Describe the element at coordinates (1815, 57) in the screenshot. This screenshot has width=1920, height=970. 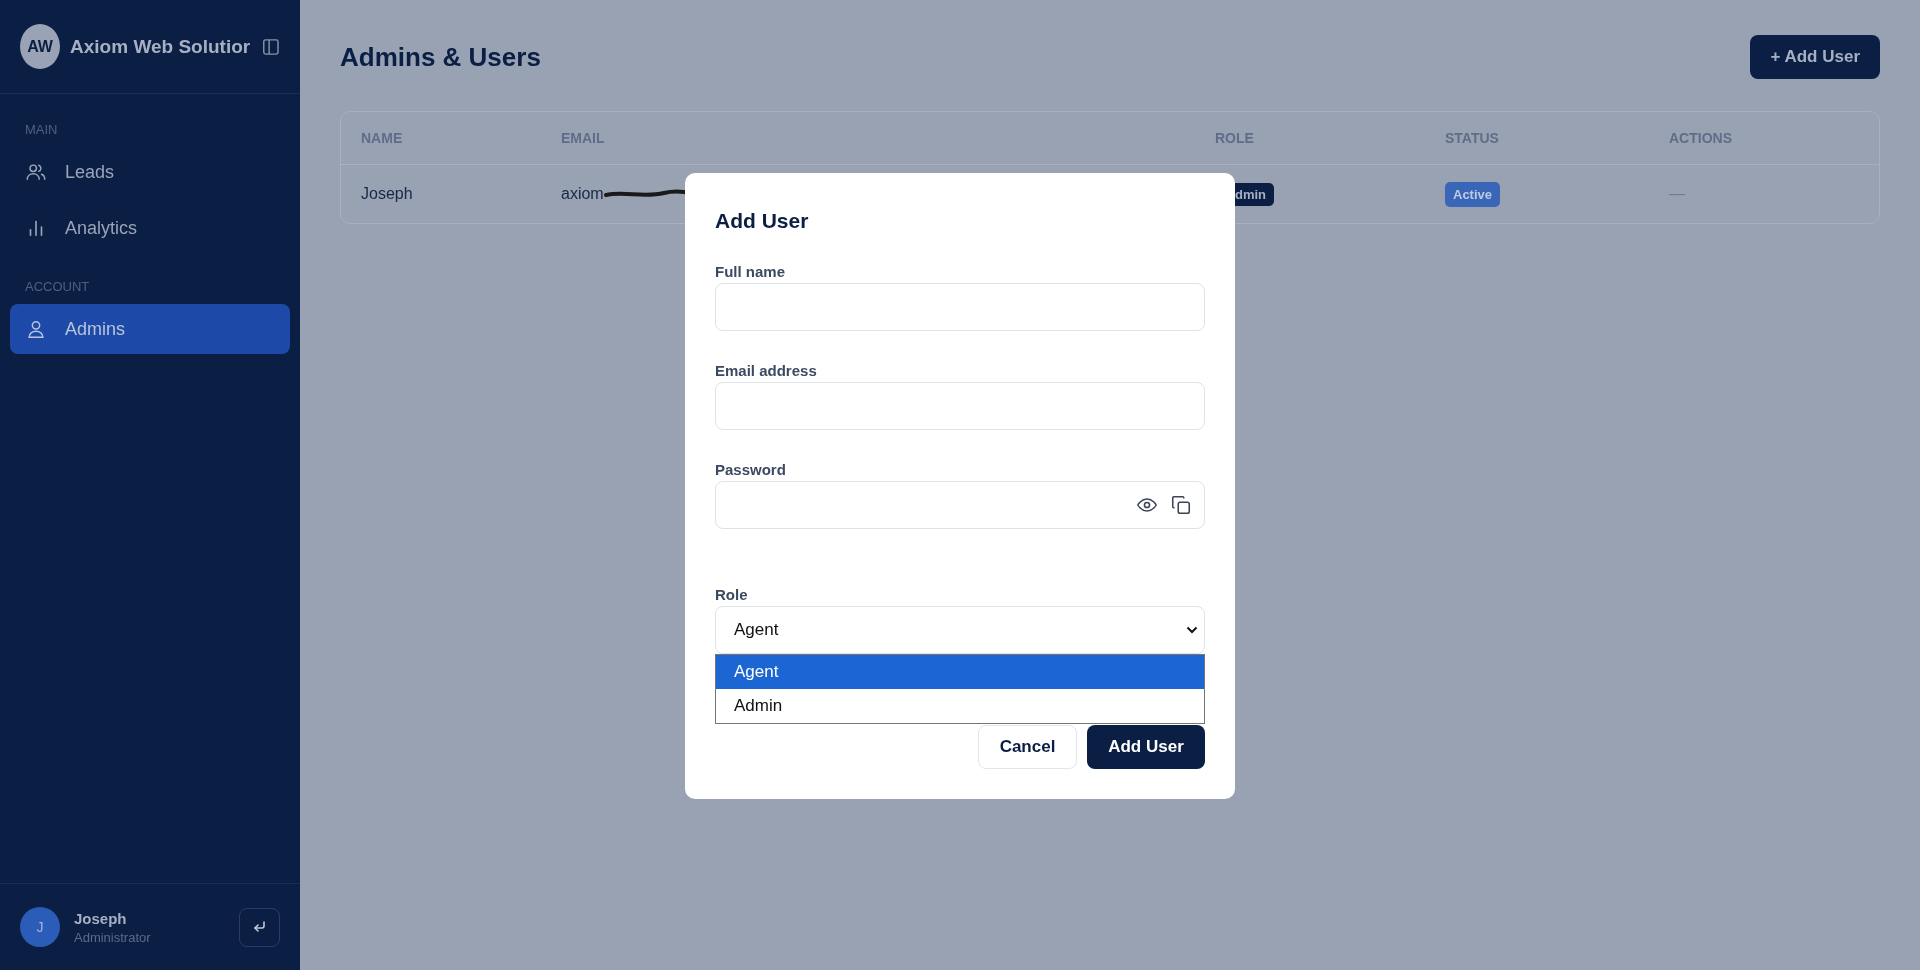
I see `add-user-button: + Add User` at that location.